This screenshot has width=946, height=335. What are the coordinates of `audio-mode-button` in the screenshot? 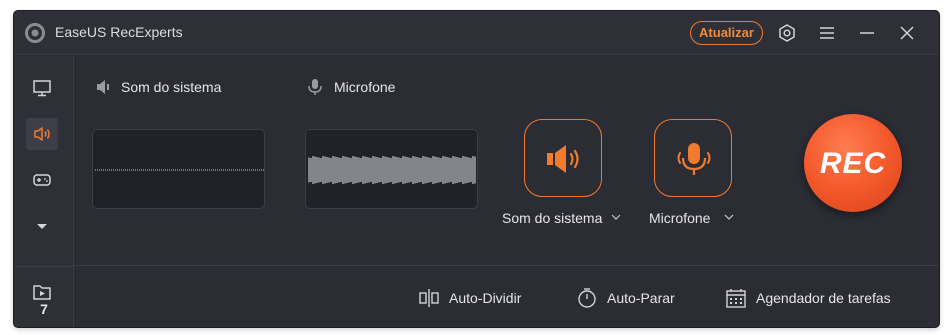 It's located at (42, 134).